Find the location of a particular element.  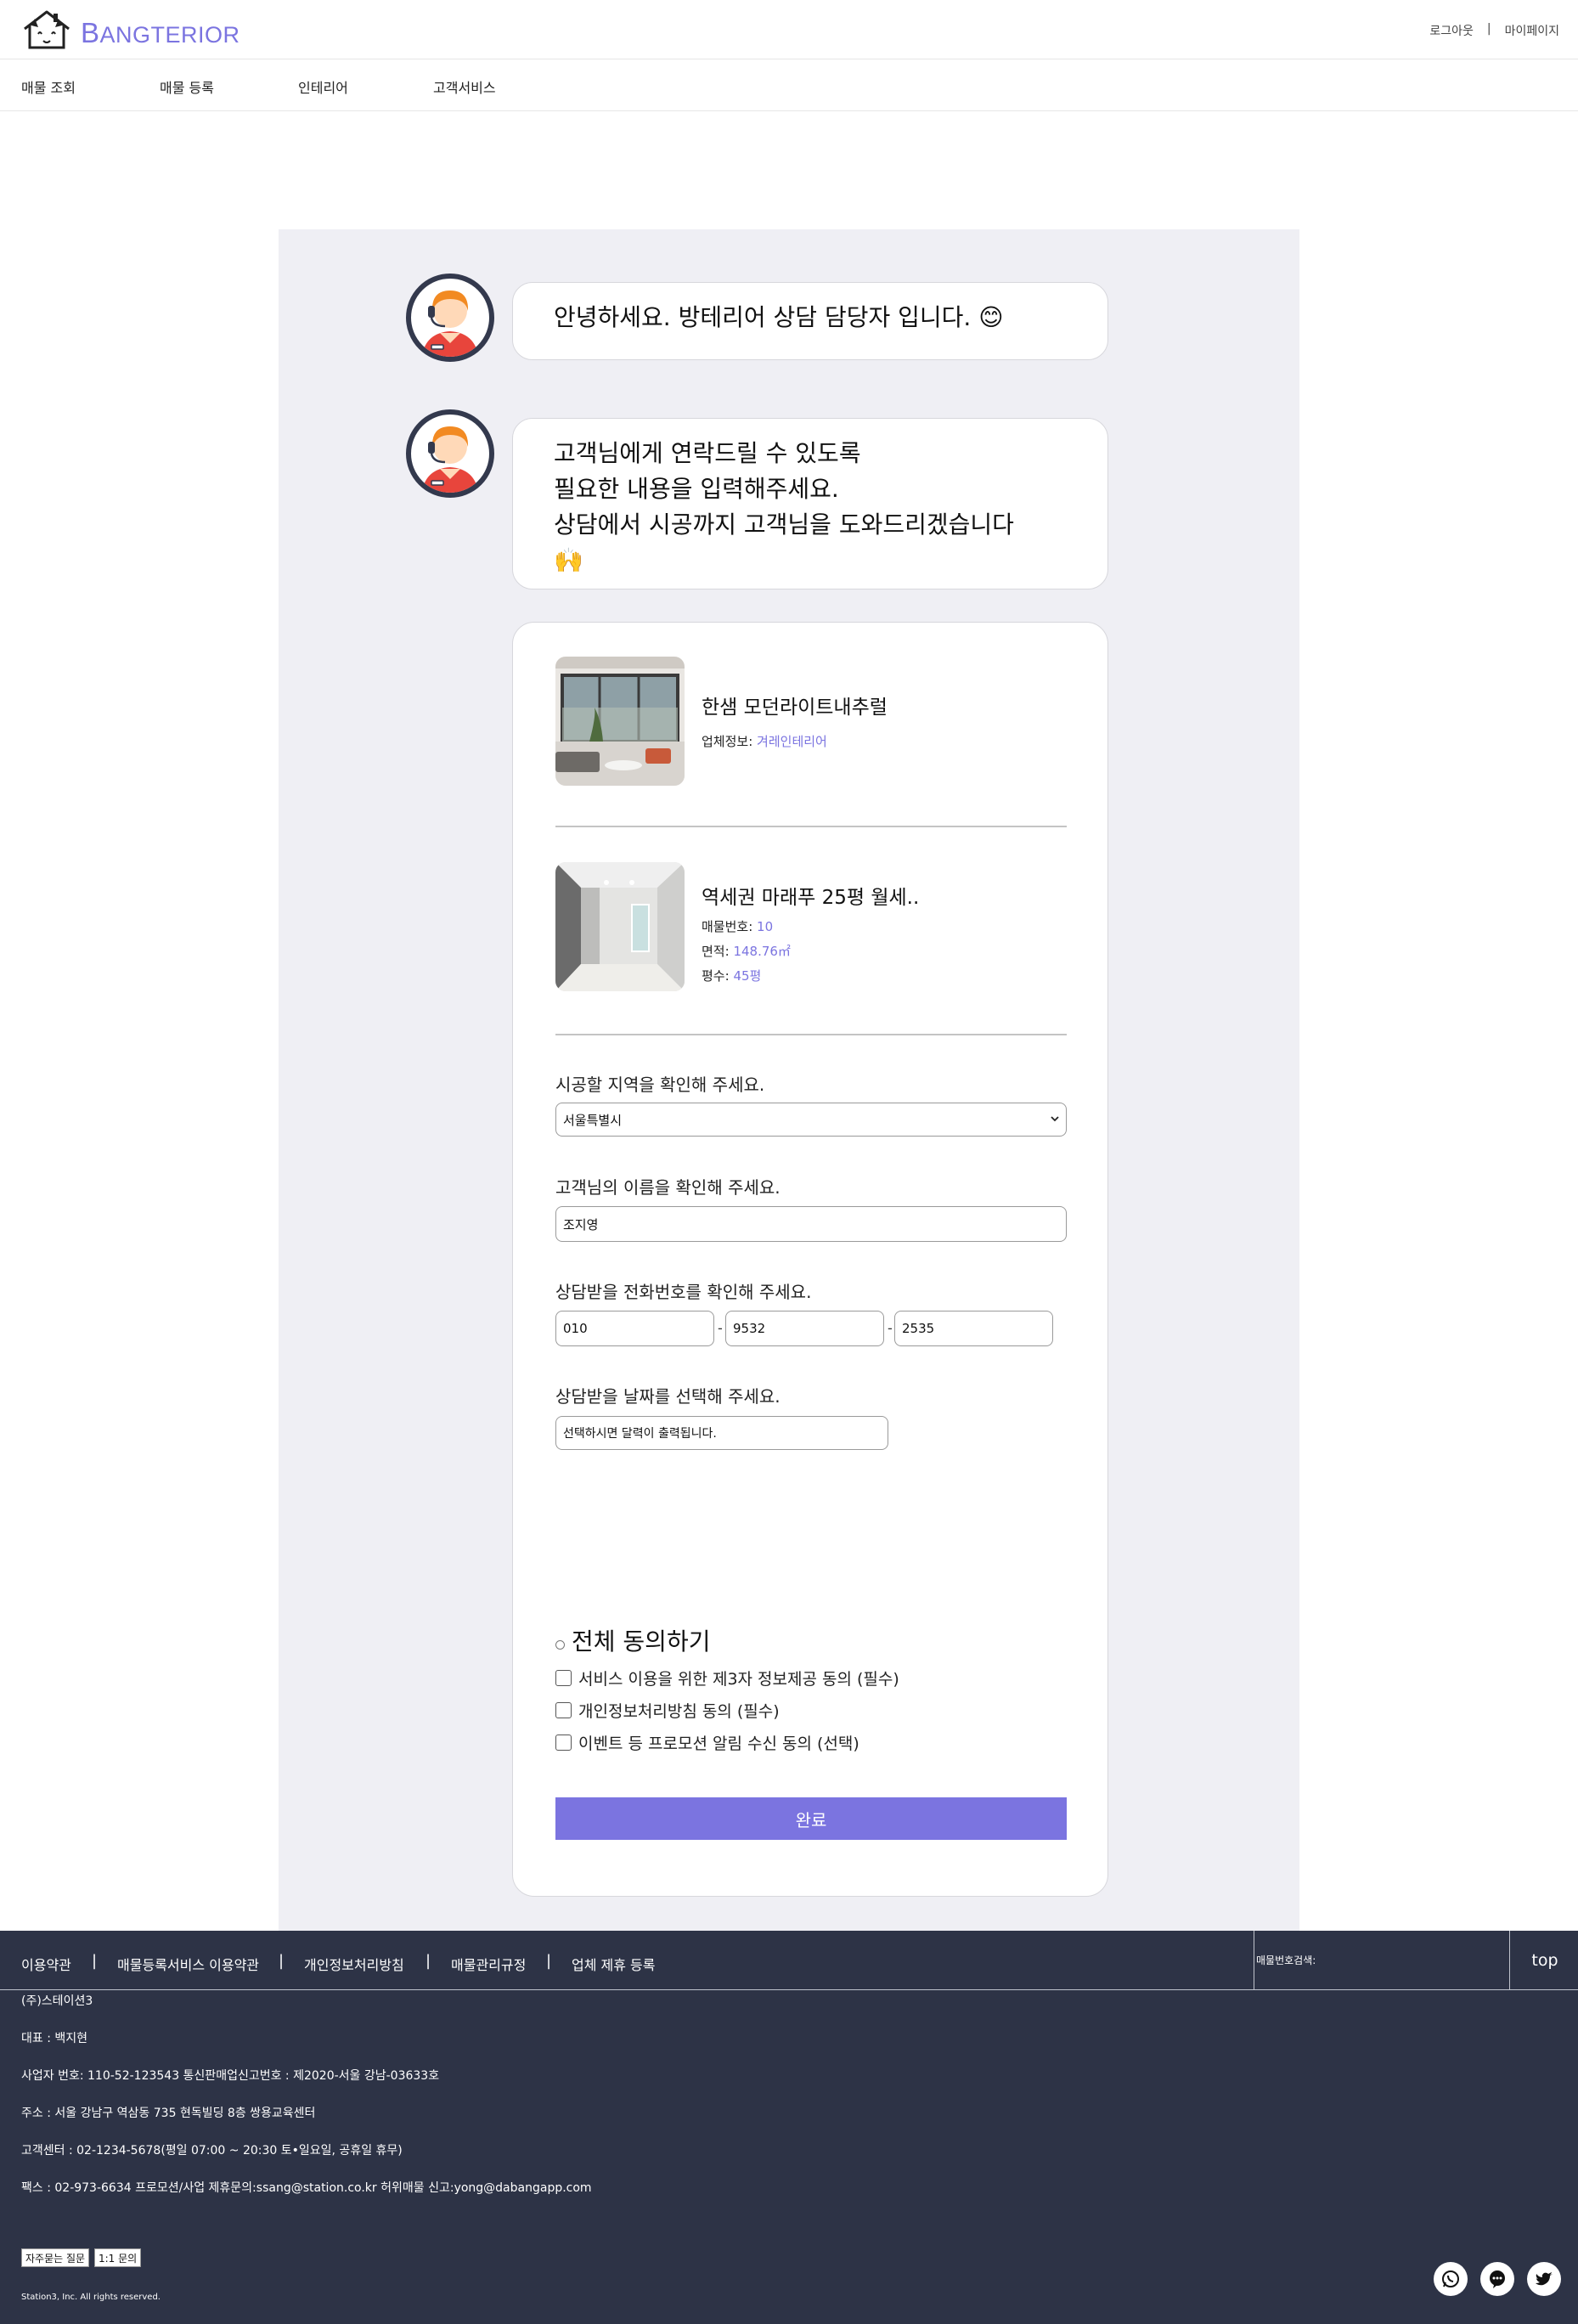

footer-link-partner: 업체 제휴 등록 is located at coordinates (614, 1964).